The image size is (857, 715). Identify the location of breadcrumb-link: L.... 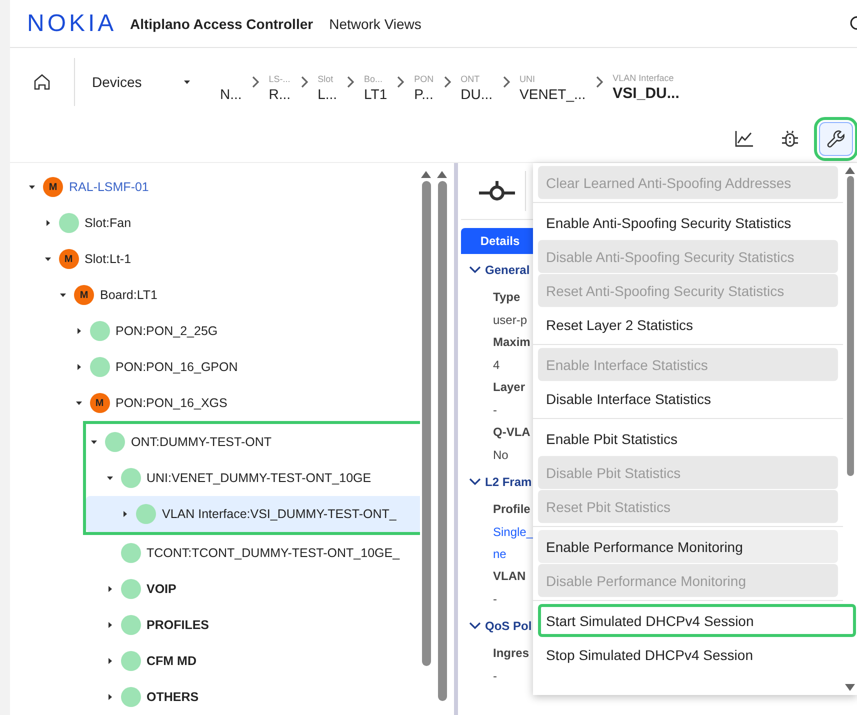
(328, 94).